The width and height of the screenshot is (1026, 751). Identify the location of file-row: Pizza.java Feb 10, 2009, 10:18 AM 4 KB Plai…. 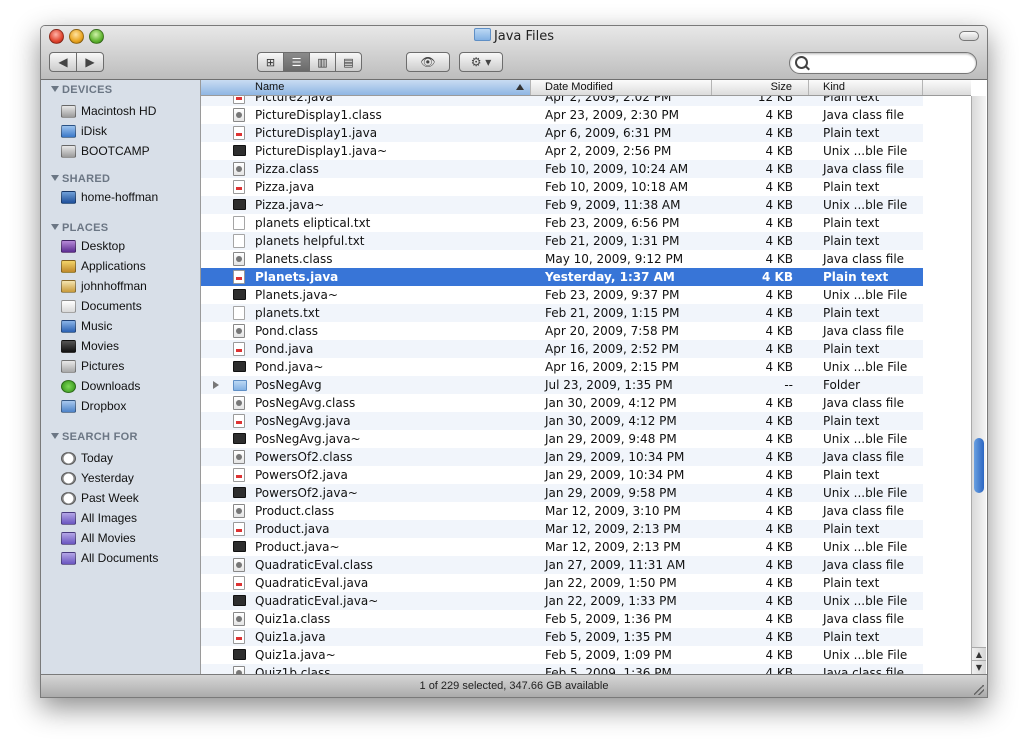
(562, 187).